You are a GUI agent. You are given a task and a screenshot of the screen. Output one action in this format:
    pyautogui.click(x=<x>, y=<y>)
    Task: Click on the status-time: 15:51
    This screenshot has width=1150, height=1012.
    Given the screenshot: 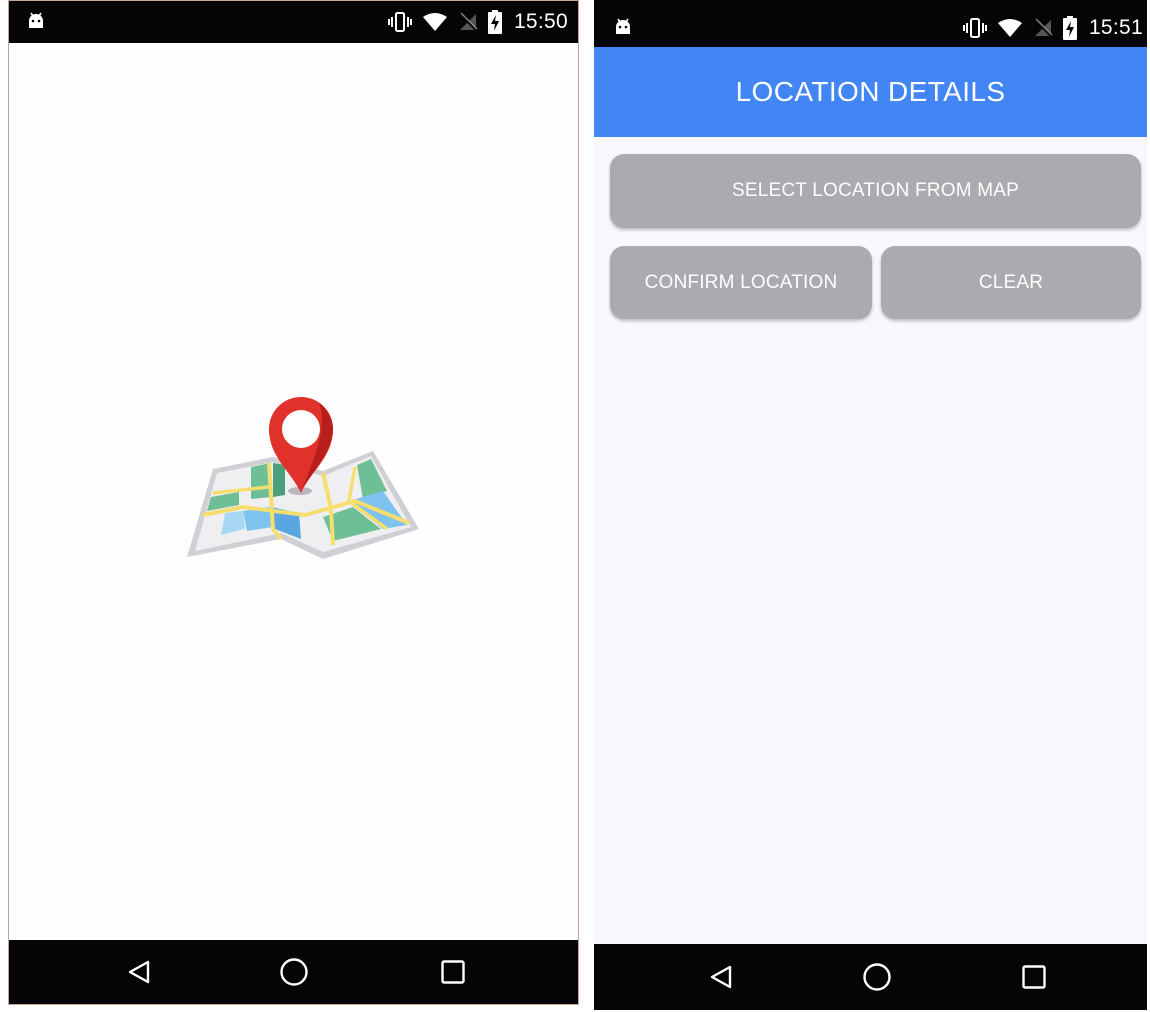 What is the action you would take?
    pyautogui.click(x=1115, y=27)
    